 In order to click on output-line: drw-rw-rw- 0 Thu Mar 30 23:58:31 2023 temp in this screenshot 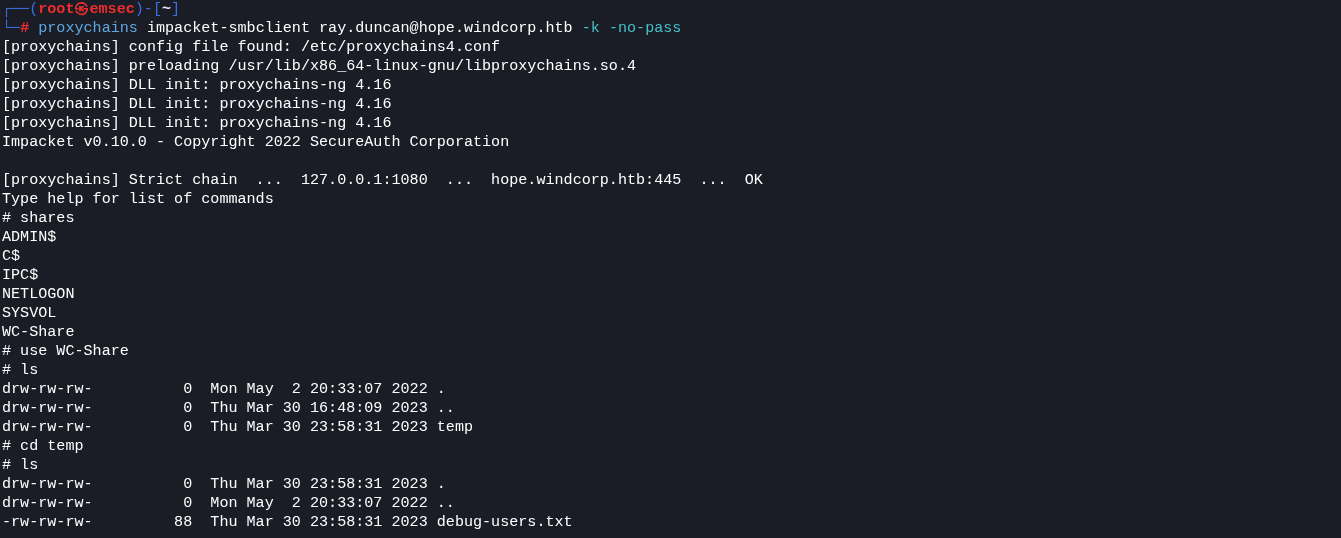, I will do `click(237, 427)`.